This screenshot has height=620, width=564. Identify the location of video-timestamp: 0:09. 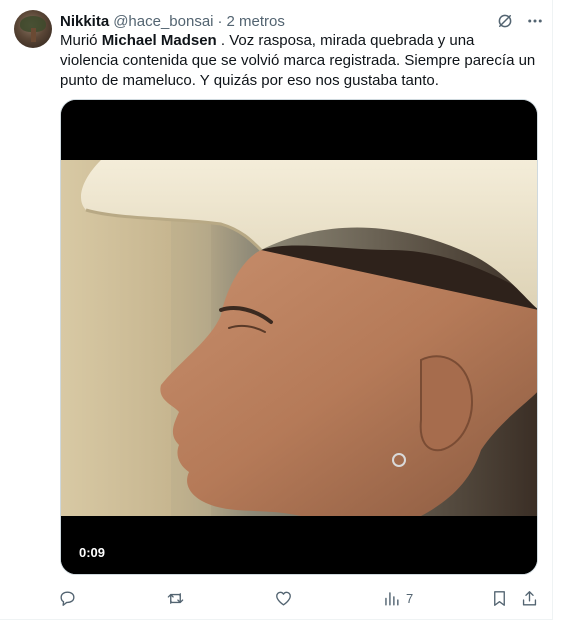
(92, 552).